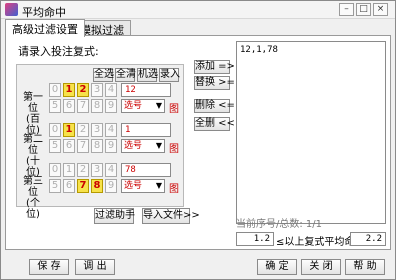 This screenshot has height=280, width=396. I want to click on pos1-digit-0: 0, so click(55, 90).